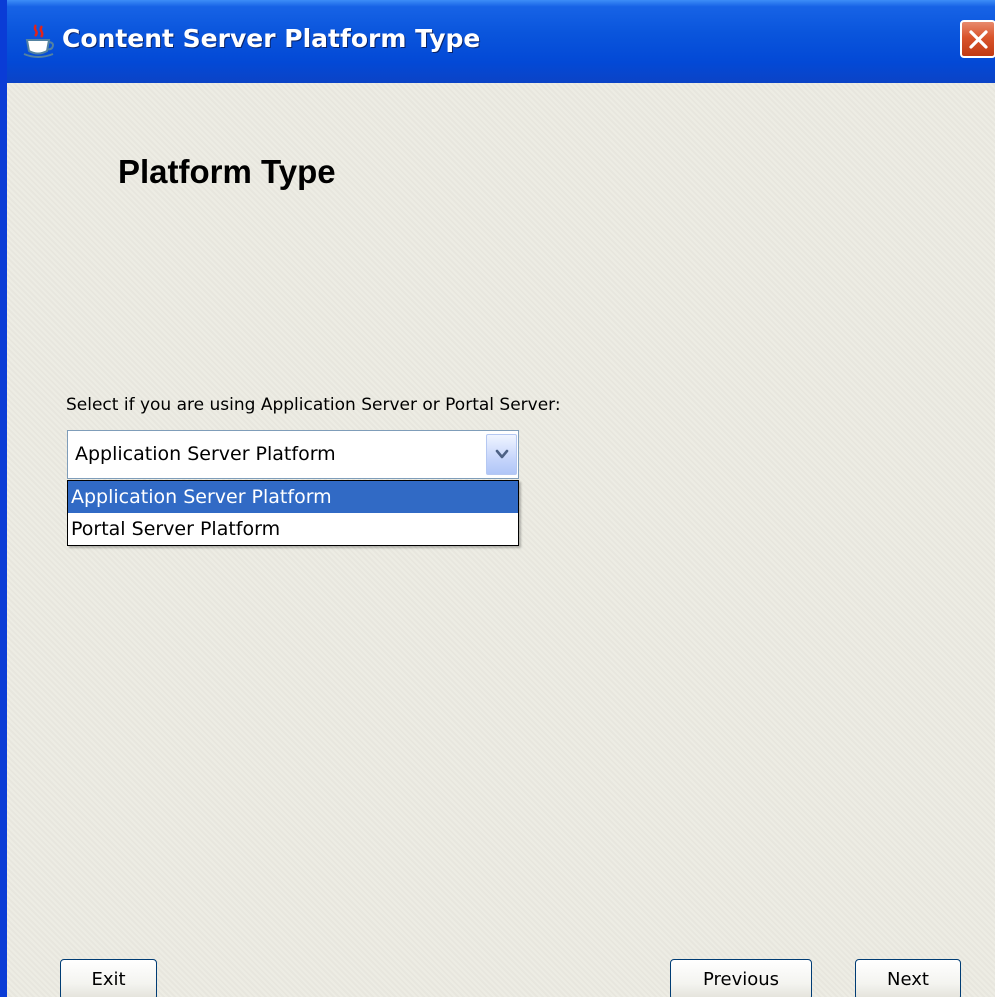  Describe the element at coordinates (501, 41) in the screenshot. I see `title-bar: Content Server Platform Type` at that location.